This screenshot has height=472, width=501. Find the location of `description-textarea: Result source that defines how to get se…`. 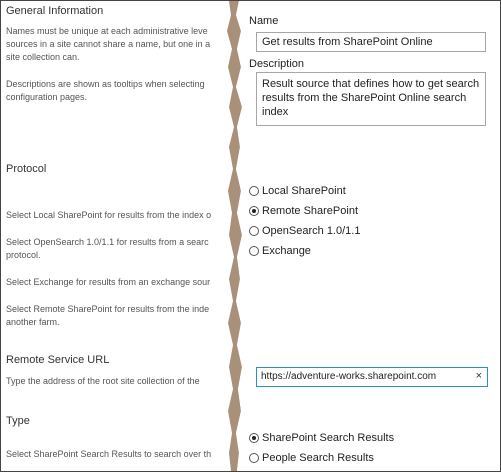

description-textarea: Result source that defines how to get se… is located at coordinates (371, 99).